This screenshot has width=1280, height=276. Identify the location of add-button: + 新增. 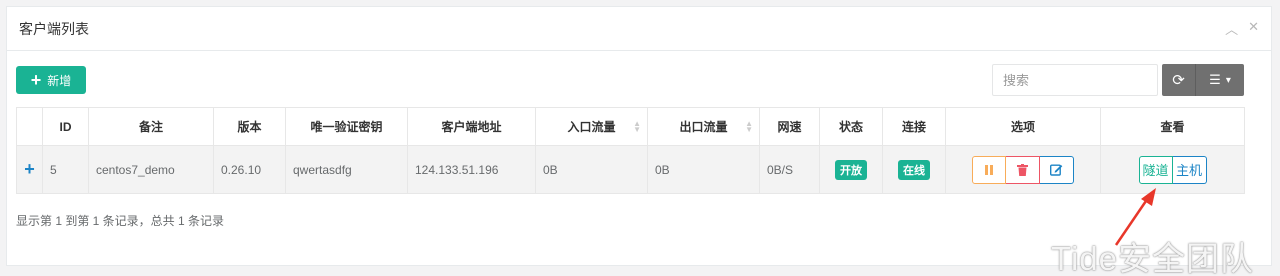
(51, 80).